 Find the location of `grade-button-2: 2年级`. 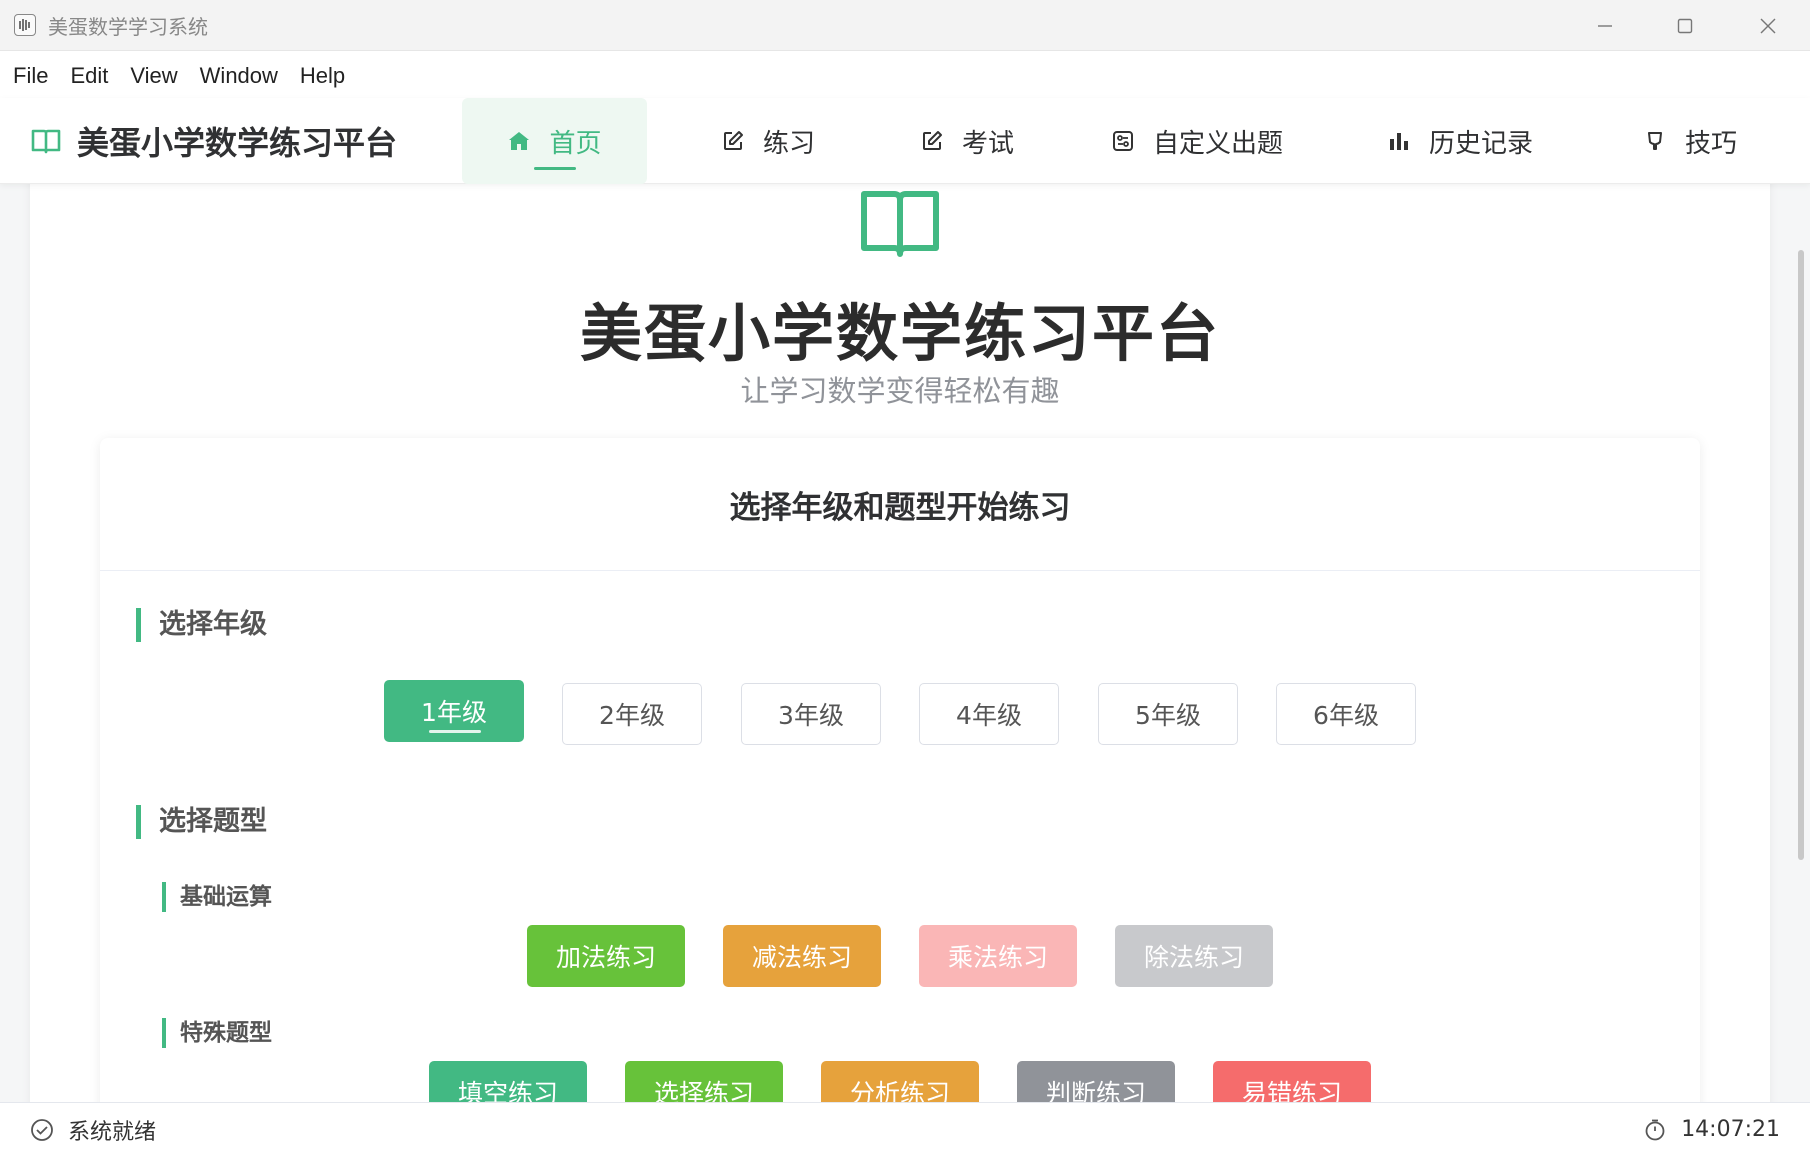

grade-button-2: 2年级 is located at coordinates (632, 714).